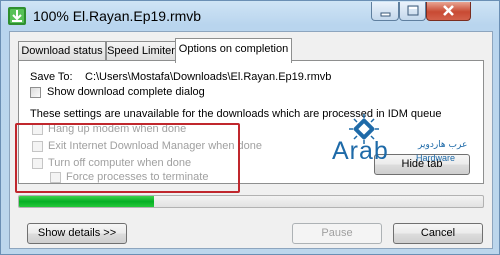 The width and height of the screenshot is (500, 255). What do you see at coordinates (436, 158) in the screenshot?
I see `watermark-sub: Hardware` at bounding box center [436, 158].